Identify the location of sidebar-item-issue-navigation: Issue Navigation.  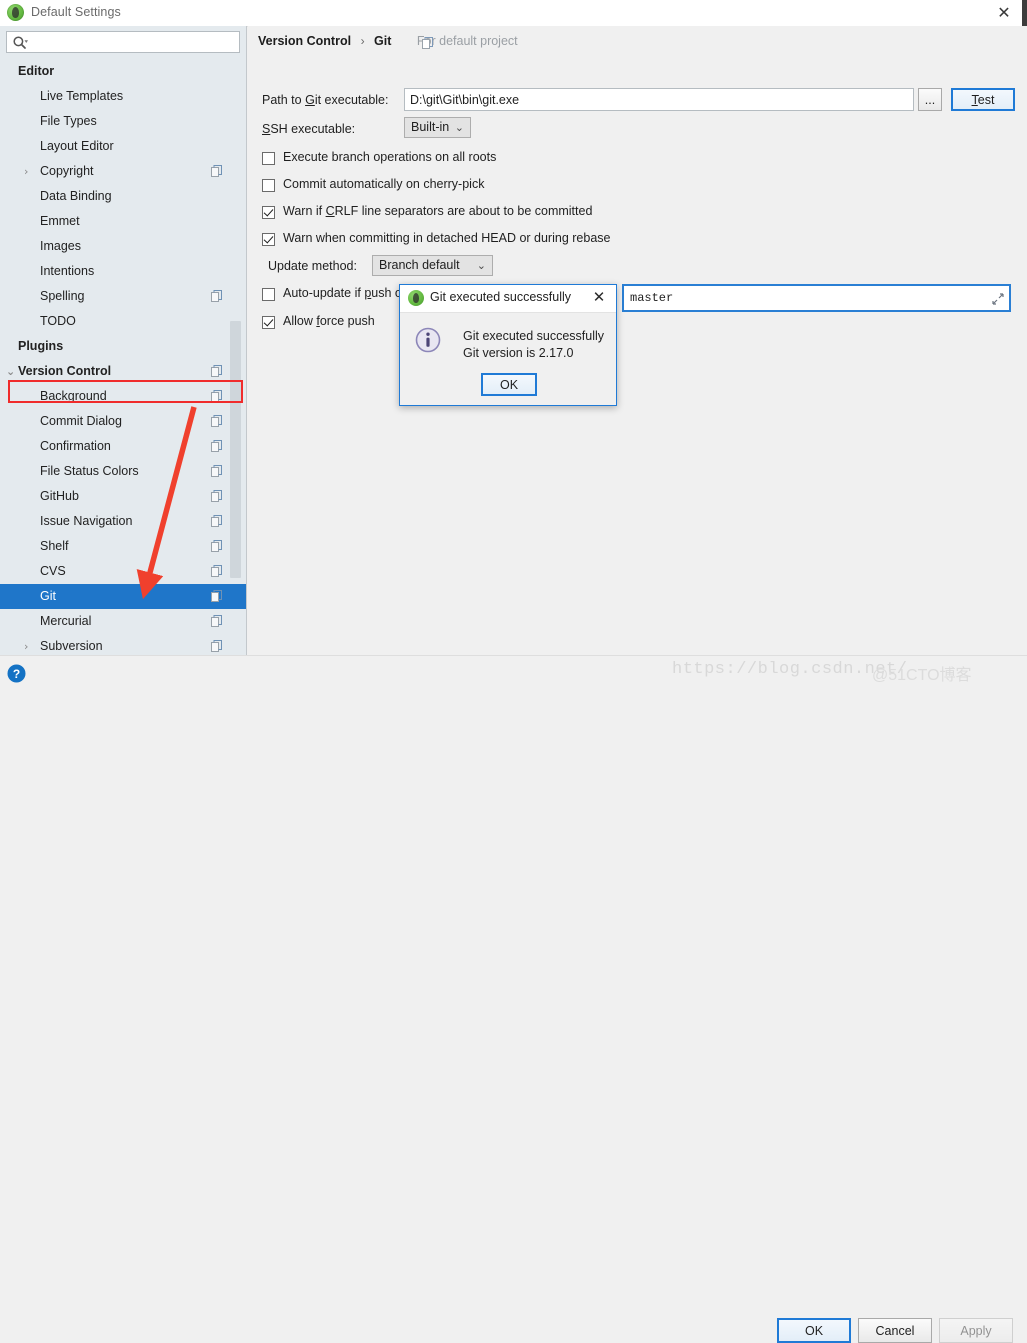
(123, 521).